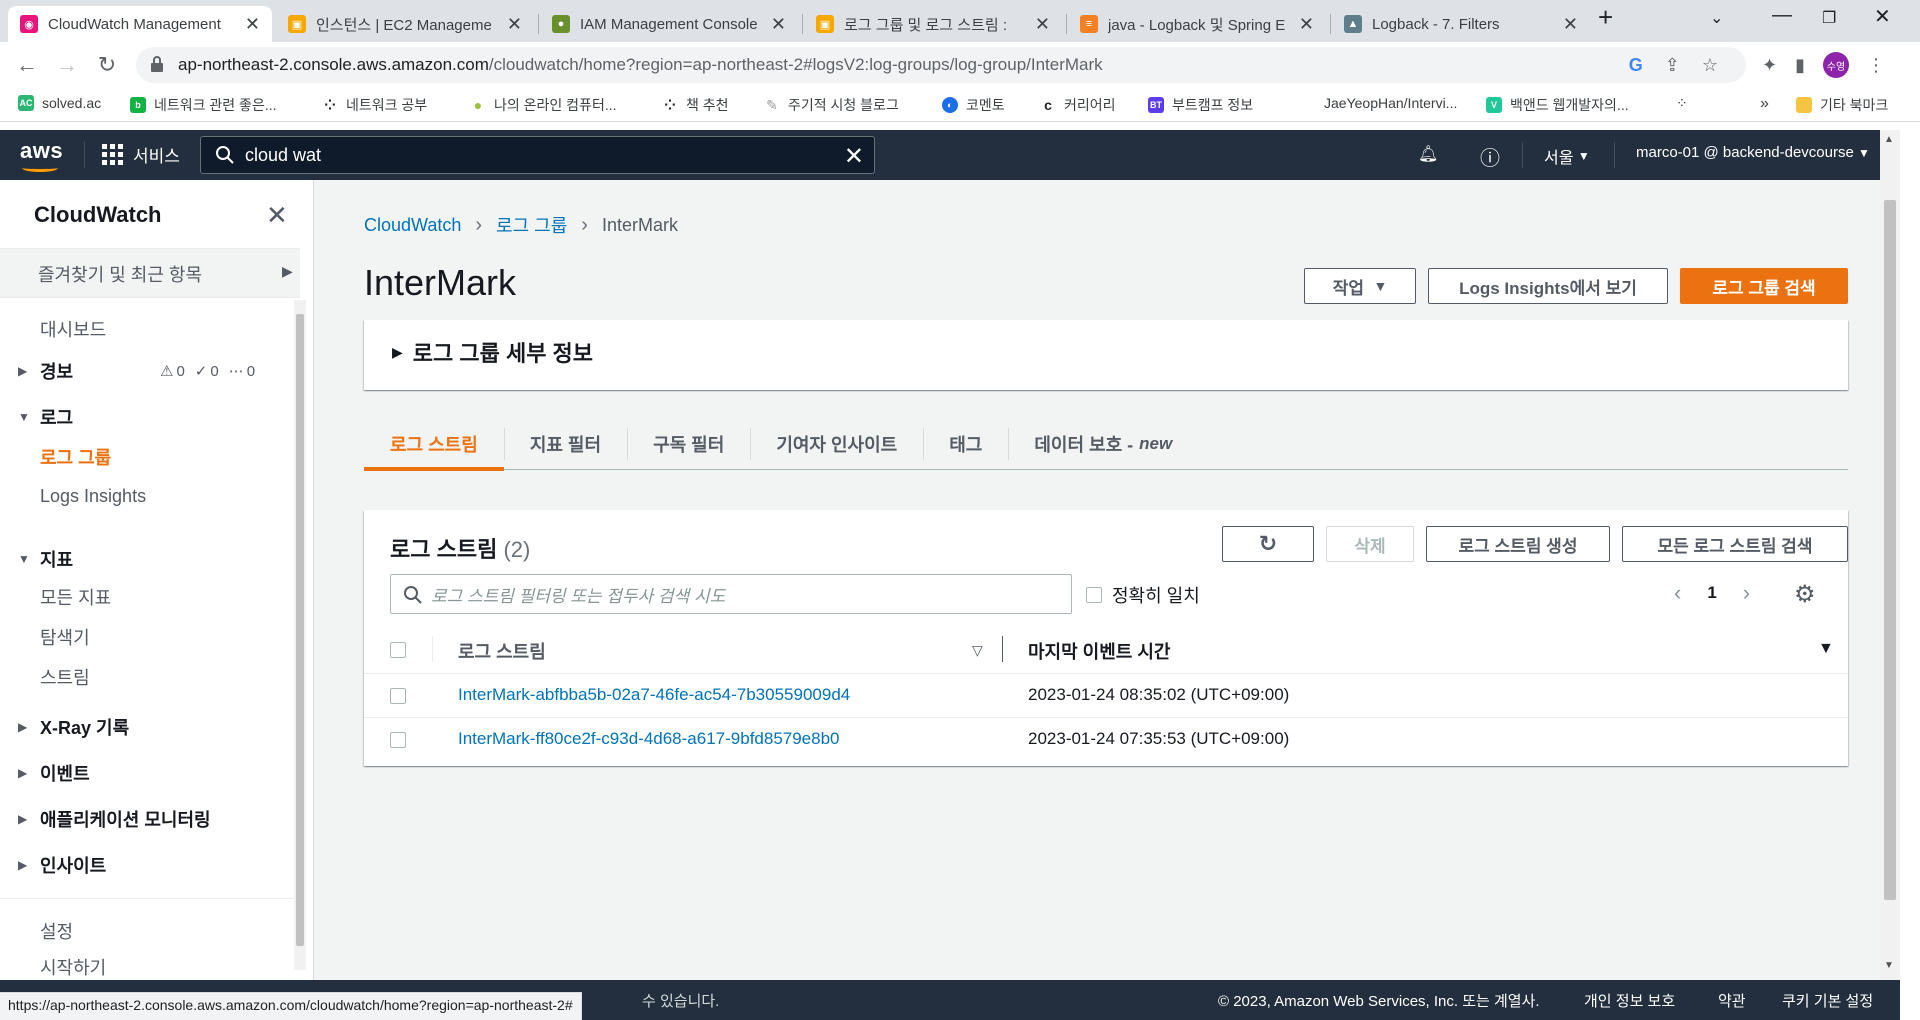  Describe the element at coordinates (1890, 555) in the screenshot. I see `page-scrollbar: ▲ ▼` at that location.